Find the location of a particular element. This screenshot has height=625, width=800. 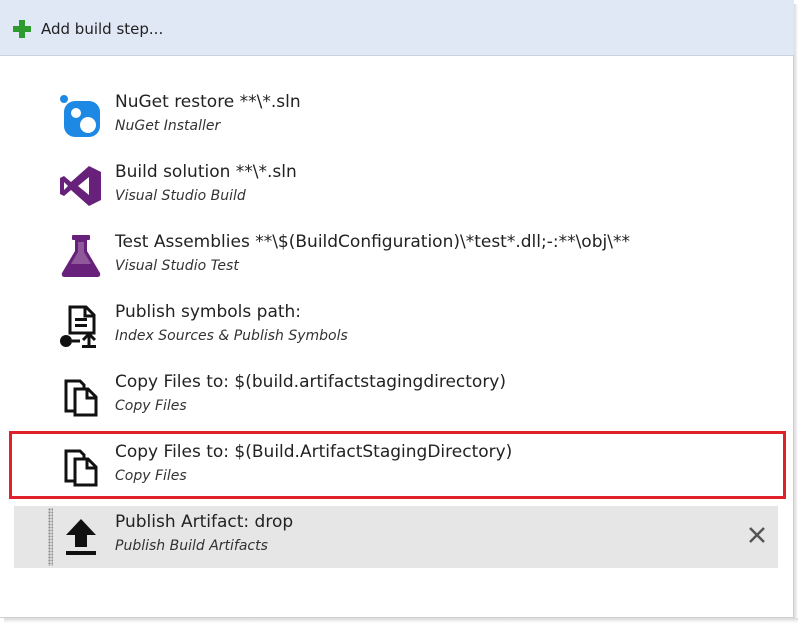

flask-icon is located at coordinates (81, 256).